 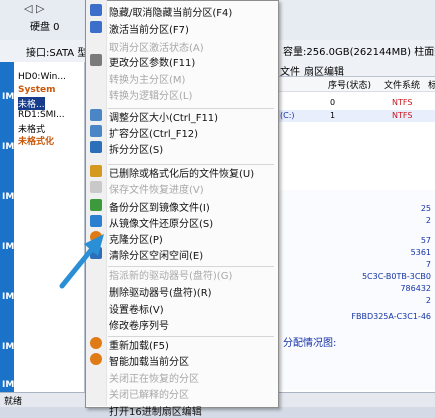 I want to click on menu-item: 调整分区大小(Ctrl_F11), so click(x=181, y=115).